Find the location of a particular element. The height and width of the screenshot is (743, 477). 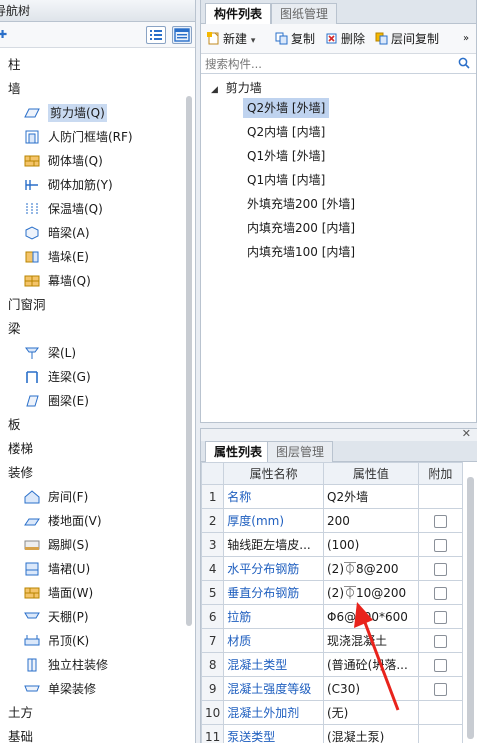

search-icon is located at coordinates (464, 63).